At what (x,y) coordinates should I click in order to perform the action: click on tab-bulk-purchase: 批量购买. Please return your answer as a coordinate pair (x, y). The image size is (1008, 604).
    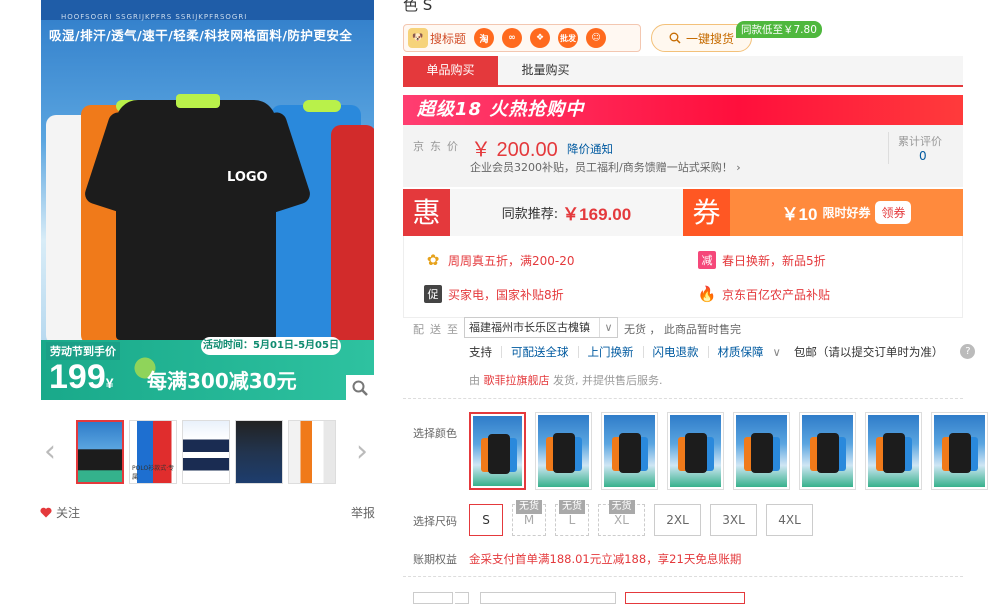
    Looking at the image, I should click on (545, 70).